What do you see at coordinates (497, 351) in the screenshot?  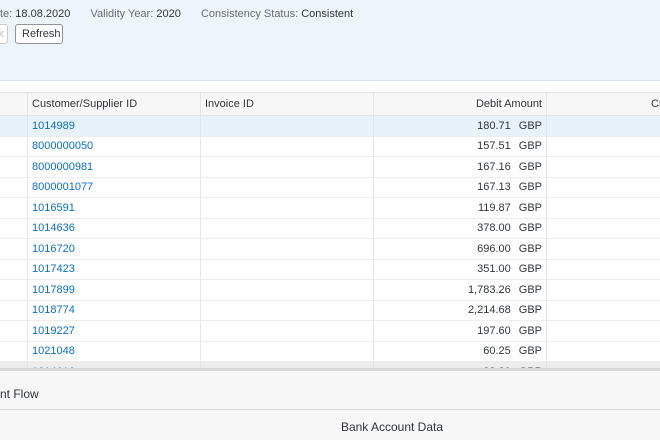 I see `debit-amount-value: 60.25` at bounding box center [497, 351].